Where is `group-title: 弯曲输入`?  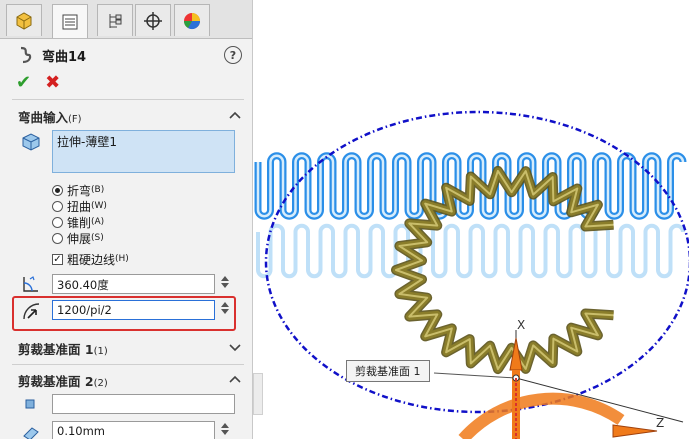
group-title: 弯曲输入 is located at coordinates (43, 117).